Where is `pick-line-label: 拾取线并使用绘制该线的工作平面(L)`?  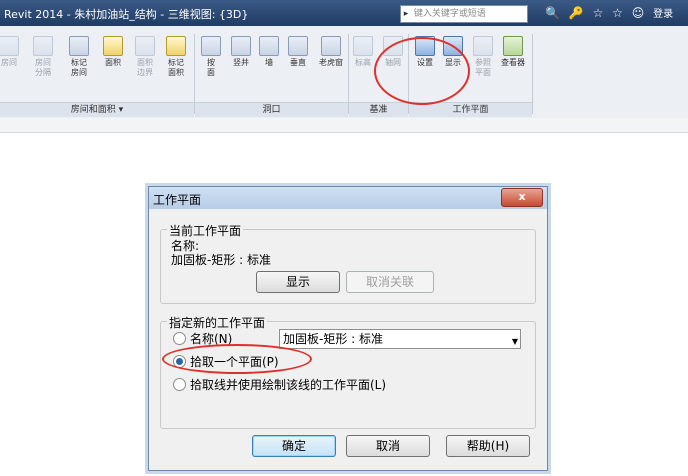
pick-line-label: 拾取线并使用绘制该线的工作平面(L) is located at coordinates (288, 384).